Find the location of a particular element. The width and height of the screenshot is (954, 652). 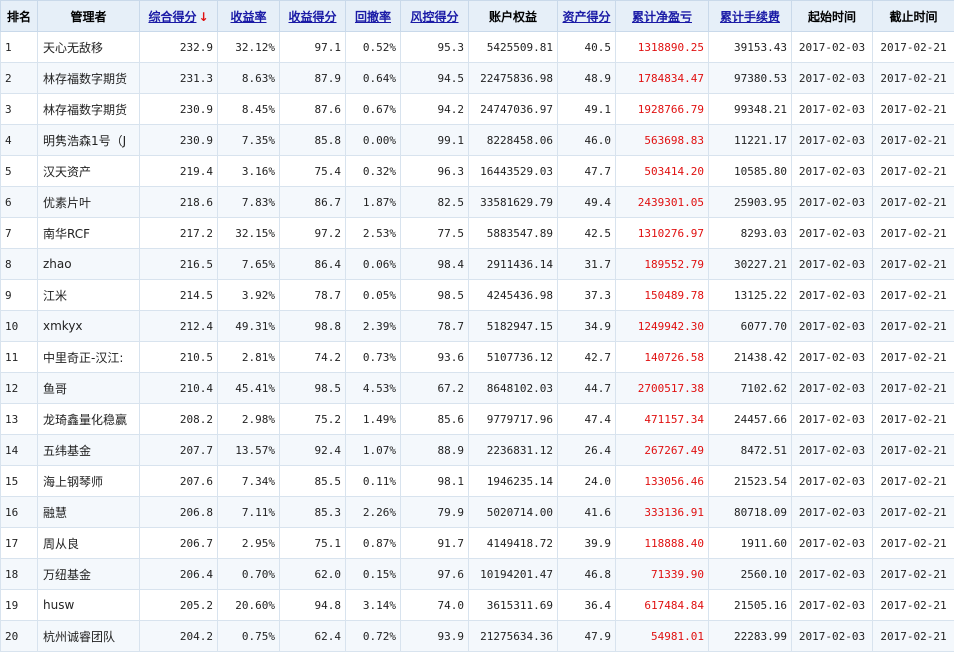

manager-cell: 江米 is located at coordinates (88, 295).